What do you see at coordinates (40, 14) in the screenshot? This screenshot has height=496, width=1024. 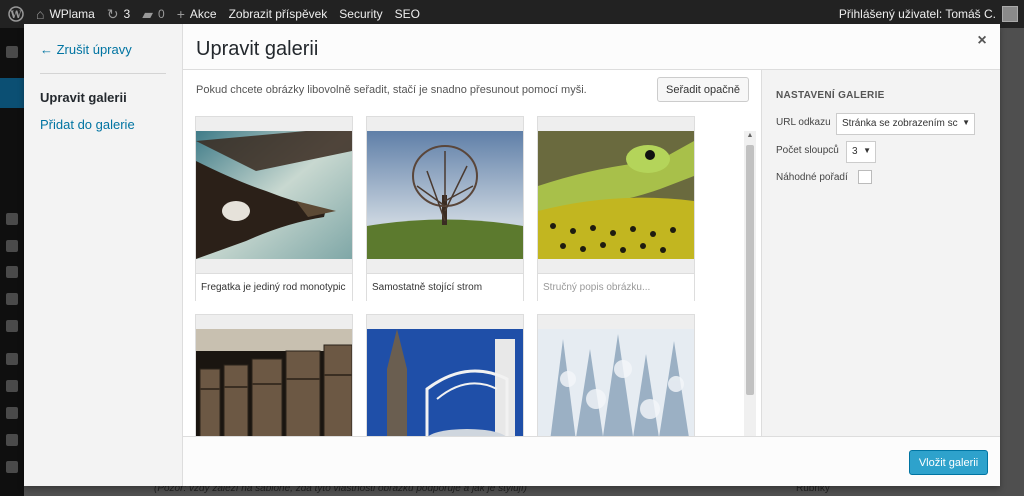 I see `home-icon: ⌂` at bounding box center [40, 14].